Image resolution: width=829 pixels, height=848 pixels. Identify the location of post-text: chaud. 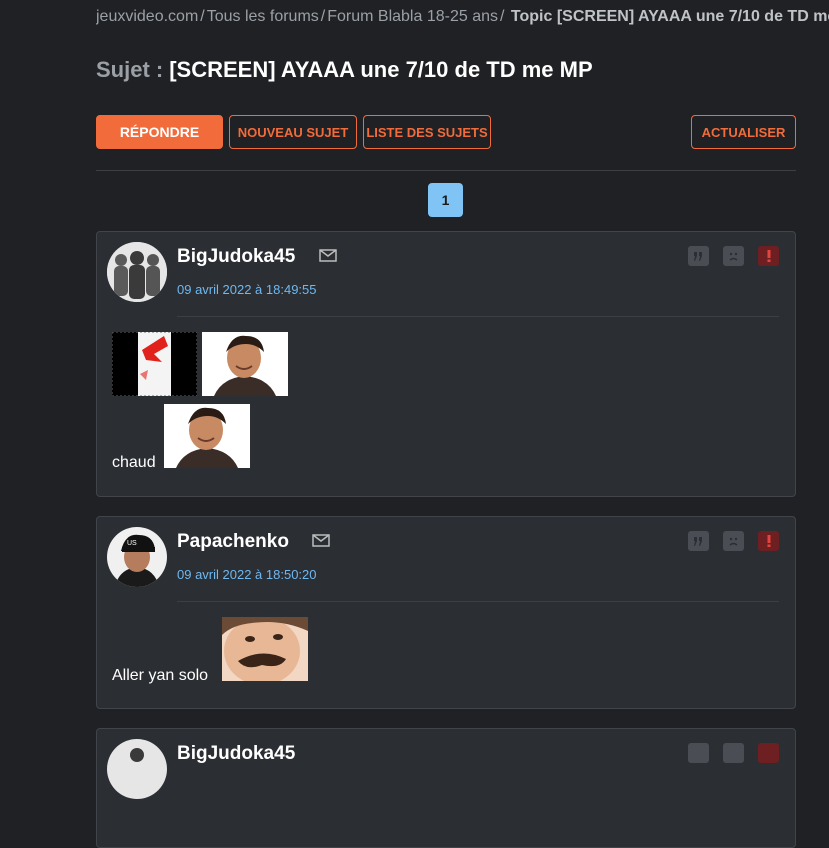
(134, 462).